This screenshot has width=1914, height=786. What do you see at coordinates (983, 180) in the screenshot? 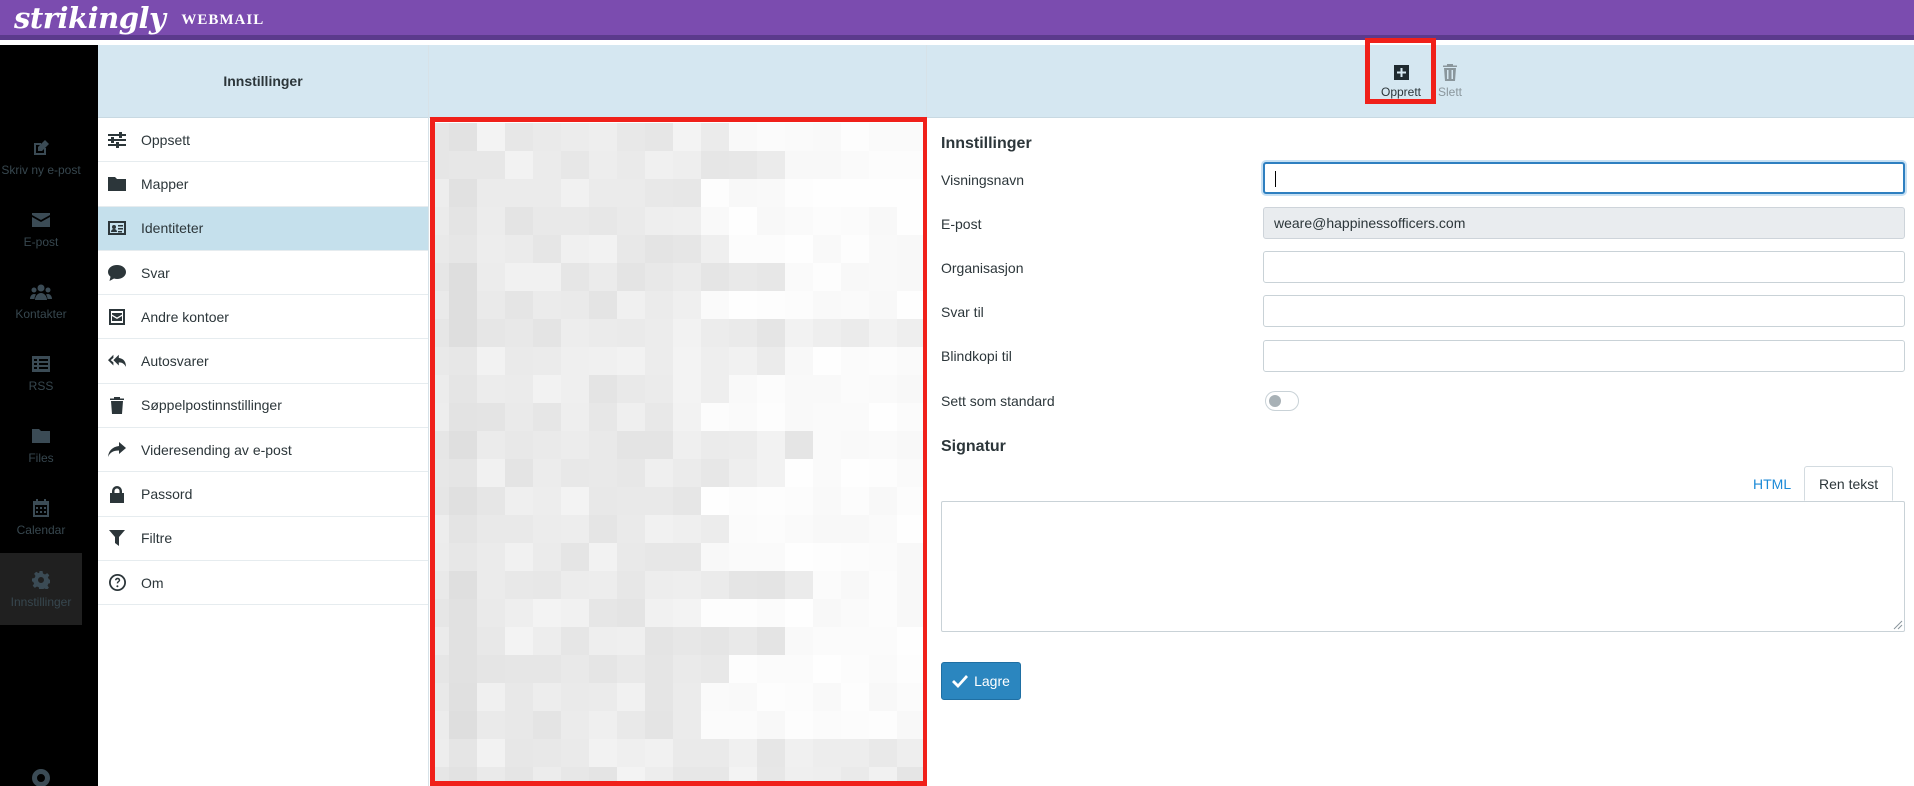
I see `display-name-label: Visningsnavn` at bounding box center [983, 180].